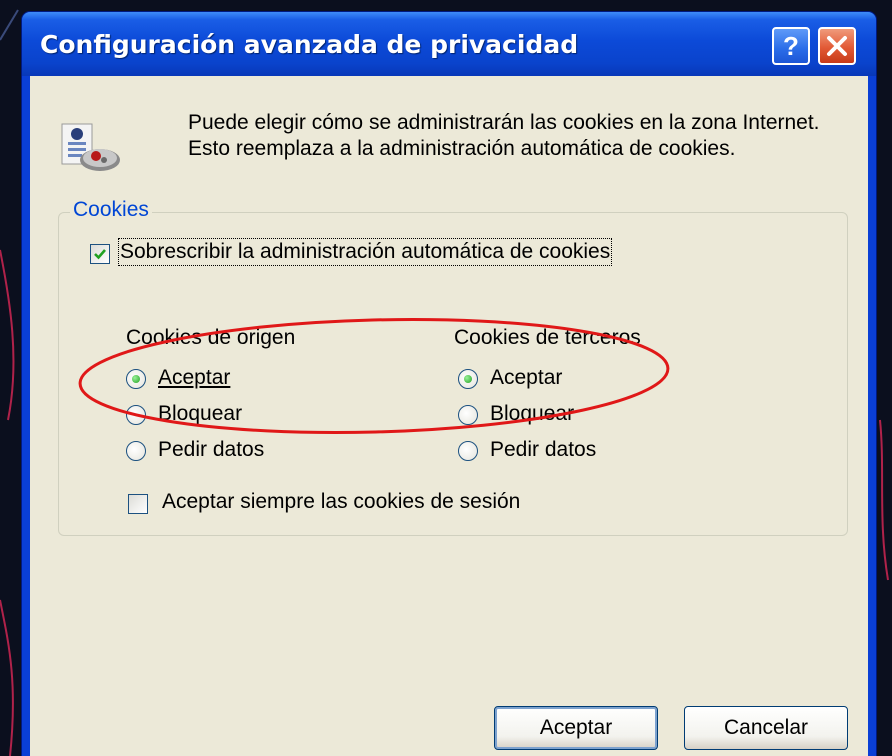  Describe the element at coordinates (136, 451) in the screenshot. I see `first-party-prompt-radio` at that location.